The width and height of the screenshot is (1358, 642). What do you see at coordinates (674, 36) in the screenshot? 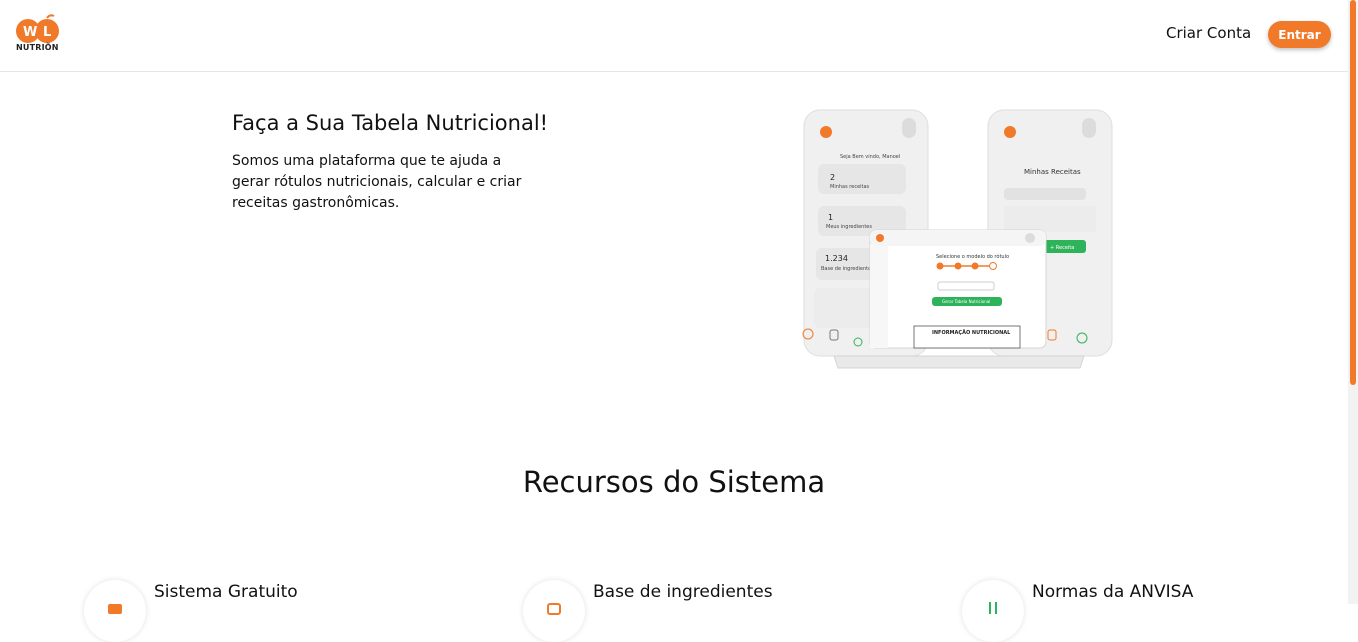
I see `top-navbar: W L NUTRIÕN Criar Conta Entrar` at bounding box center [674, 36].